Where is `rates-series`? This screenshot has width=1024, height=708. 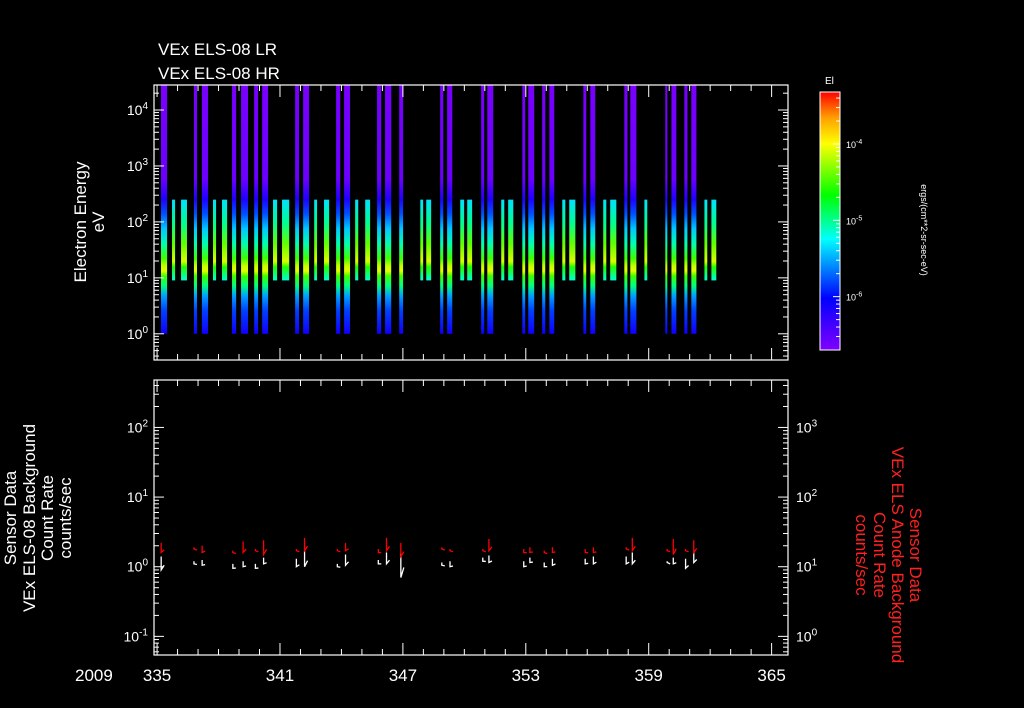 rates-series is located at coordinates (429, 557).